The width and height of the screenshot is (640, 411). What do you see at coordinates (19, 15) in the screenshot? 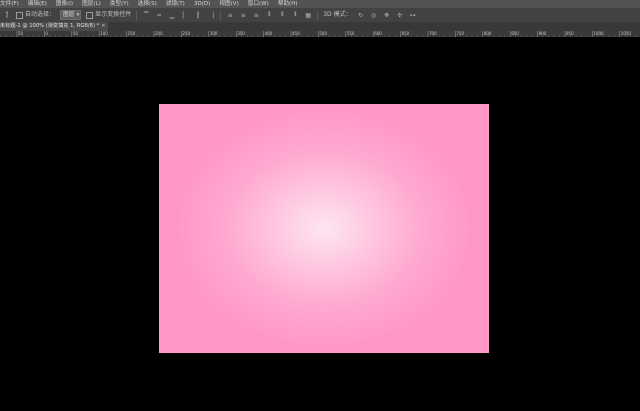
I see `auto-select-checkbox` at bounding box center [19, 15].